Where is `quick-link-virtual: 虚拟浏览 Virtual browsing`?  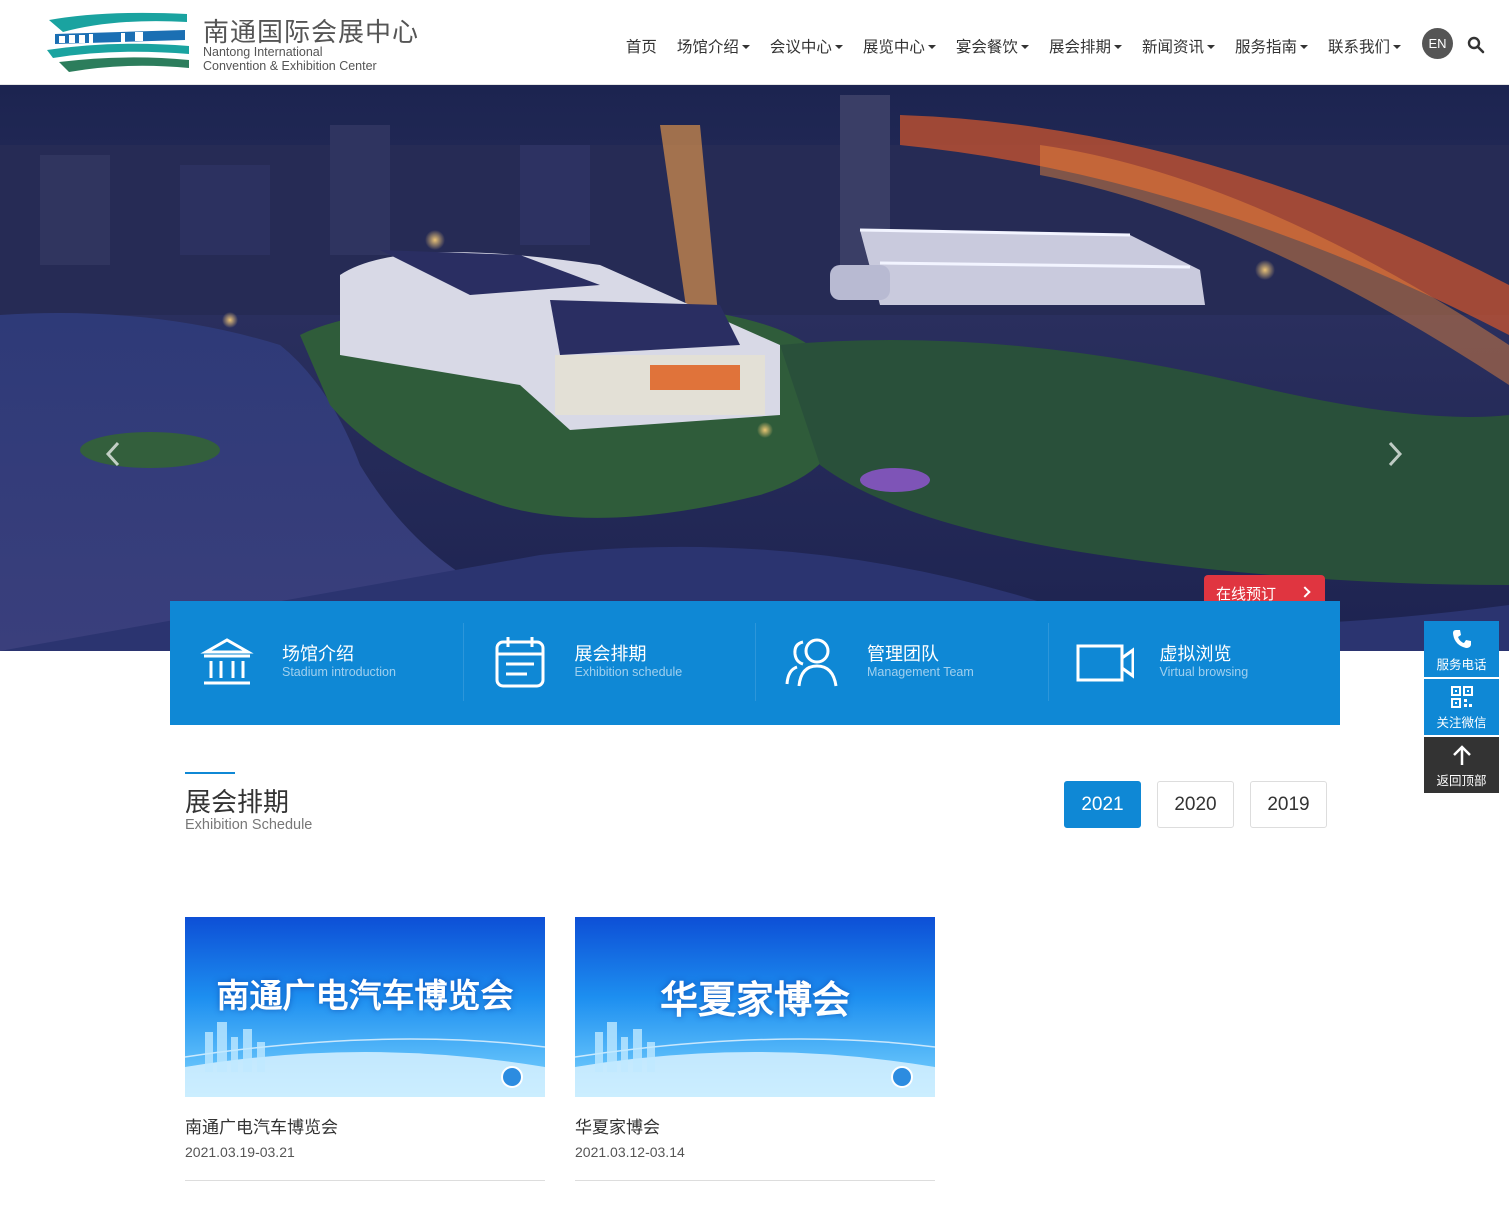 quick-link-virtual: 虚拟浏览 Virtual browsing is located at coordinates (1194, 663).